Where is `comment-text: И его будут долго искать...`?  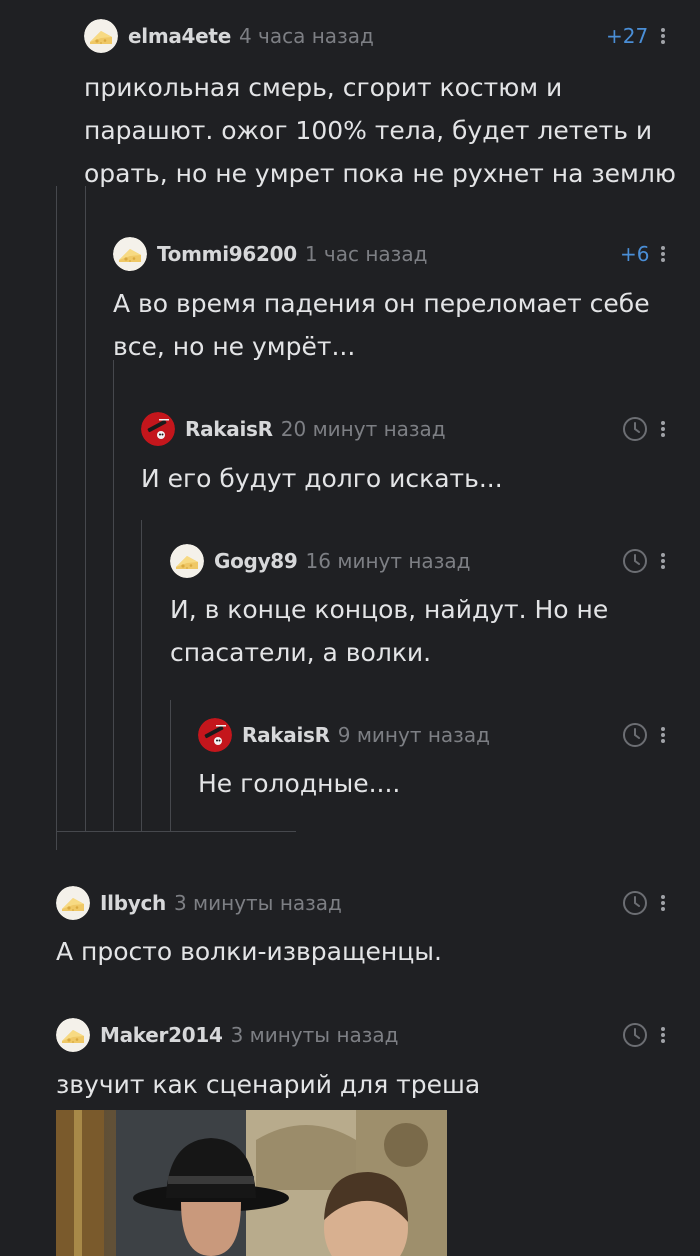
comment-text: И его будут долго искать... is located at coordinates (322, 478).